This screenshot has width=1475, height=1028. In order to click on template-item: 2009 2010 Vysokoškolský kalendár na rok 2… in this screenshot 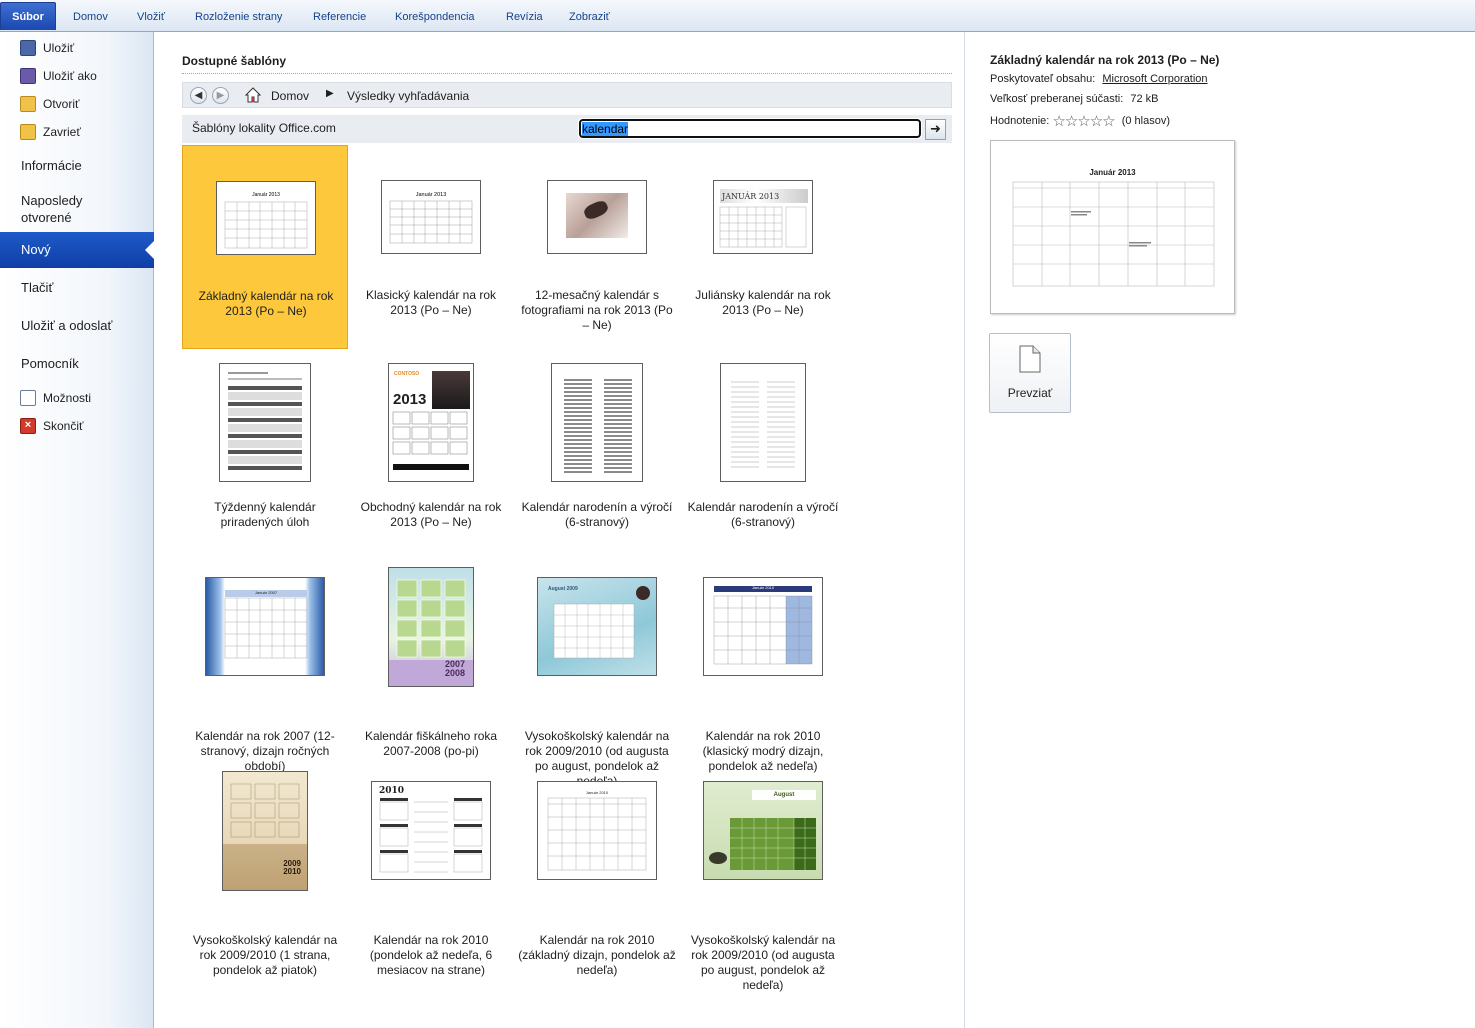, I will do `click(265, 869)`.